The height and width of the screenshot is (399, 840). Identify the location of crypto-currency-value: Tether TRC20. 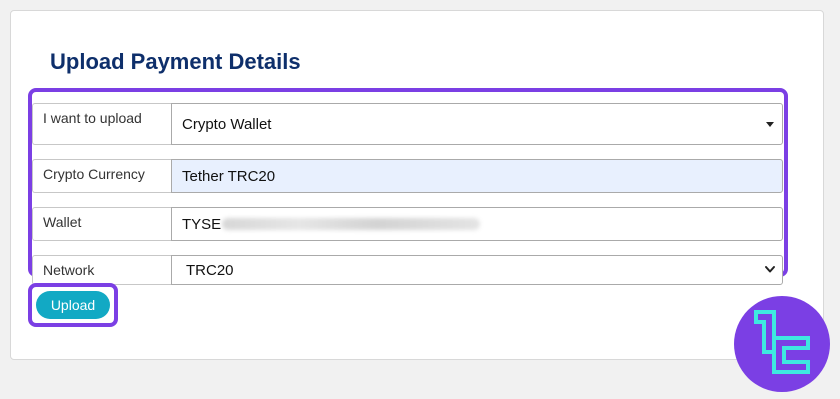
(229, 176).